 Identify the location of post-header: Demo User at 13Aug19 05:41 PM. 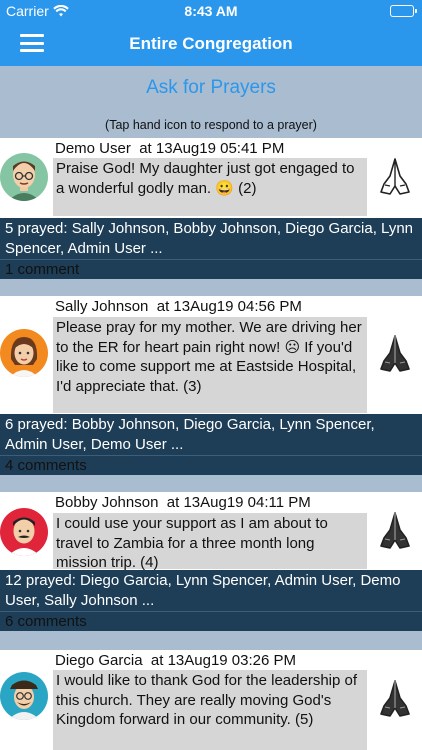
(169, 148).